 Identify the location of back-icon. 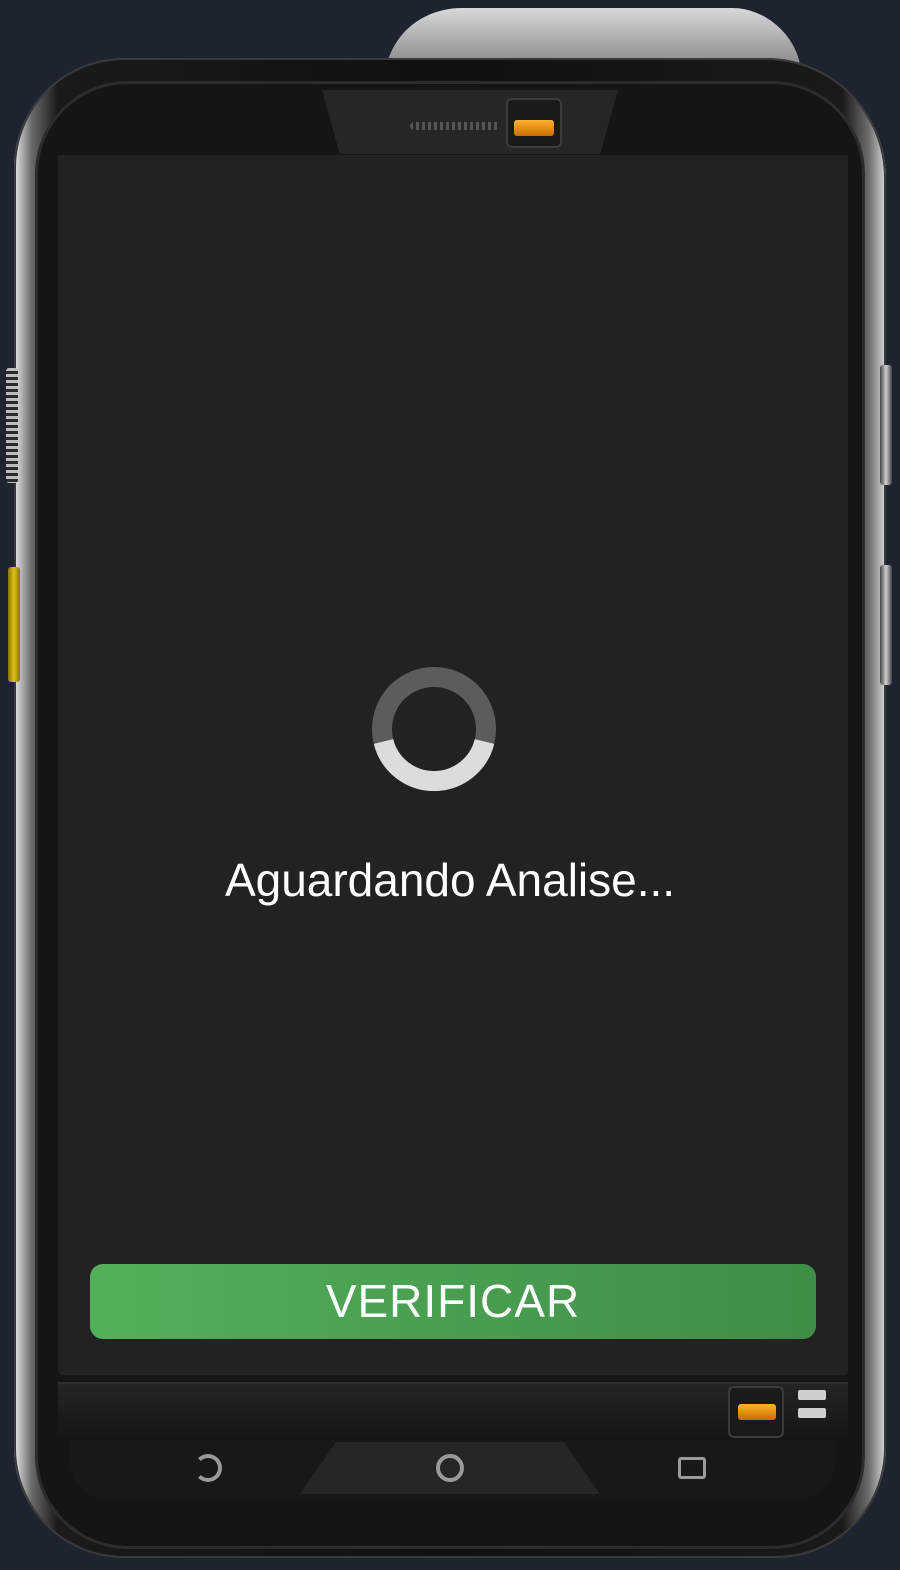
(208, 1468).